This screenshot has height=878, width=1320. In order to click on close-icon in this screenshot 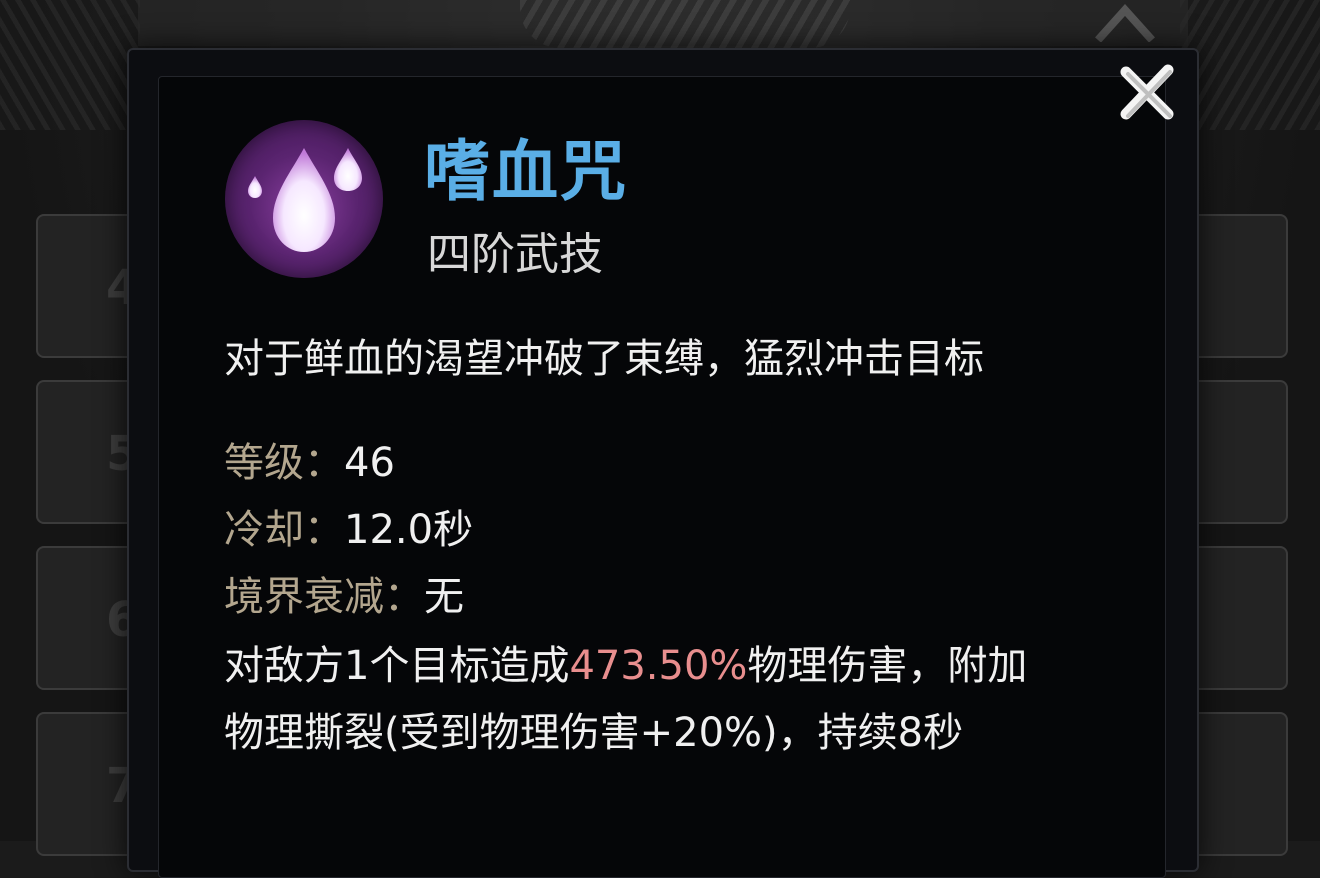, I will do `click(1147, 93)`.